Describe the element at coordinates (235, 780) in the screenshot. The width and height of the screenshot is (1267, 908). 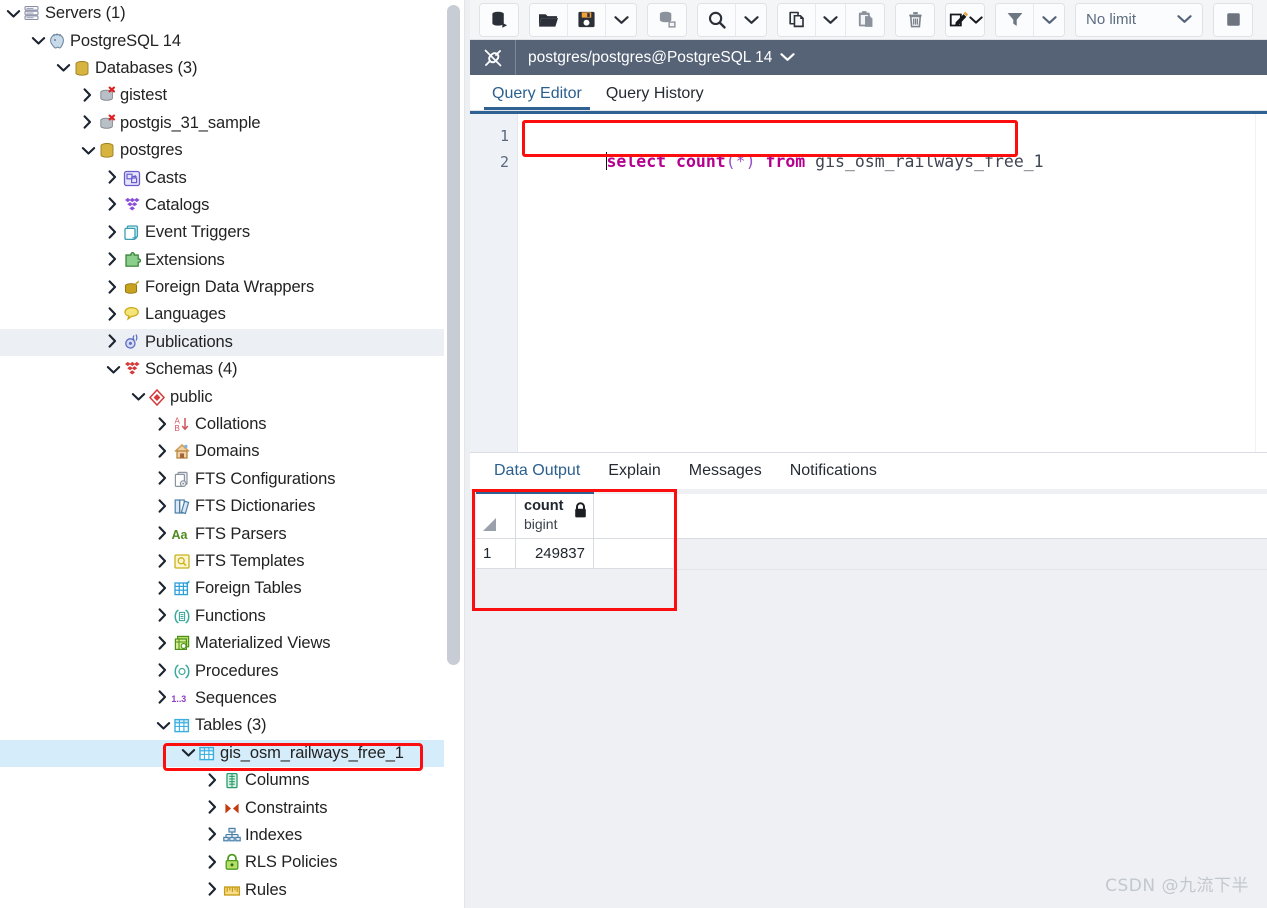
I see `tree-item-columns: Columns` at that location.